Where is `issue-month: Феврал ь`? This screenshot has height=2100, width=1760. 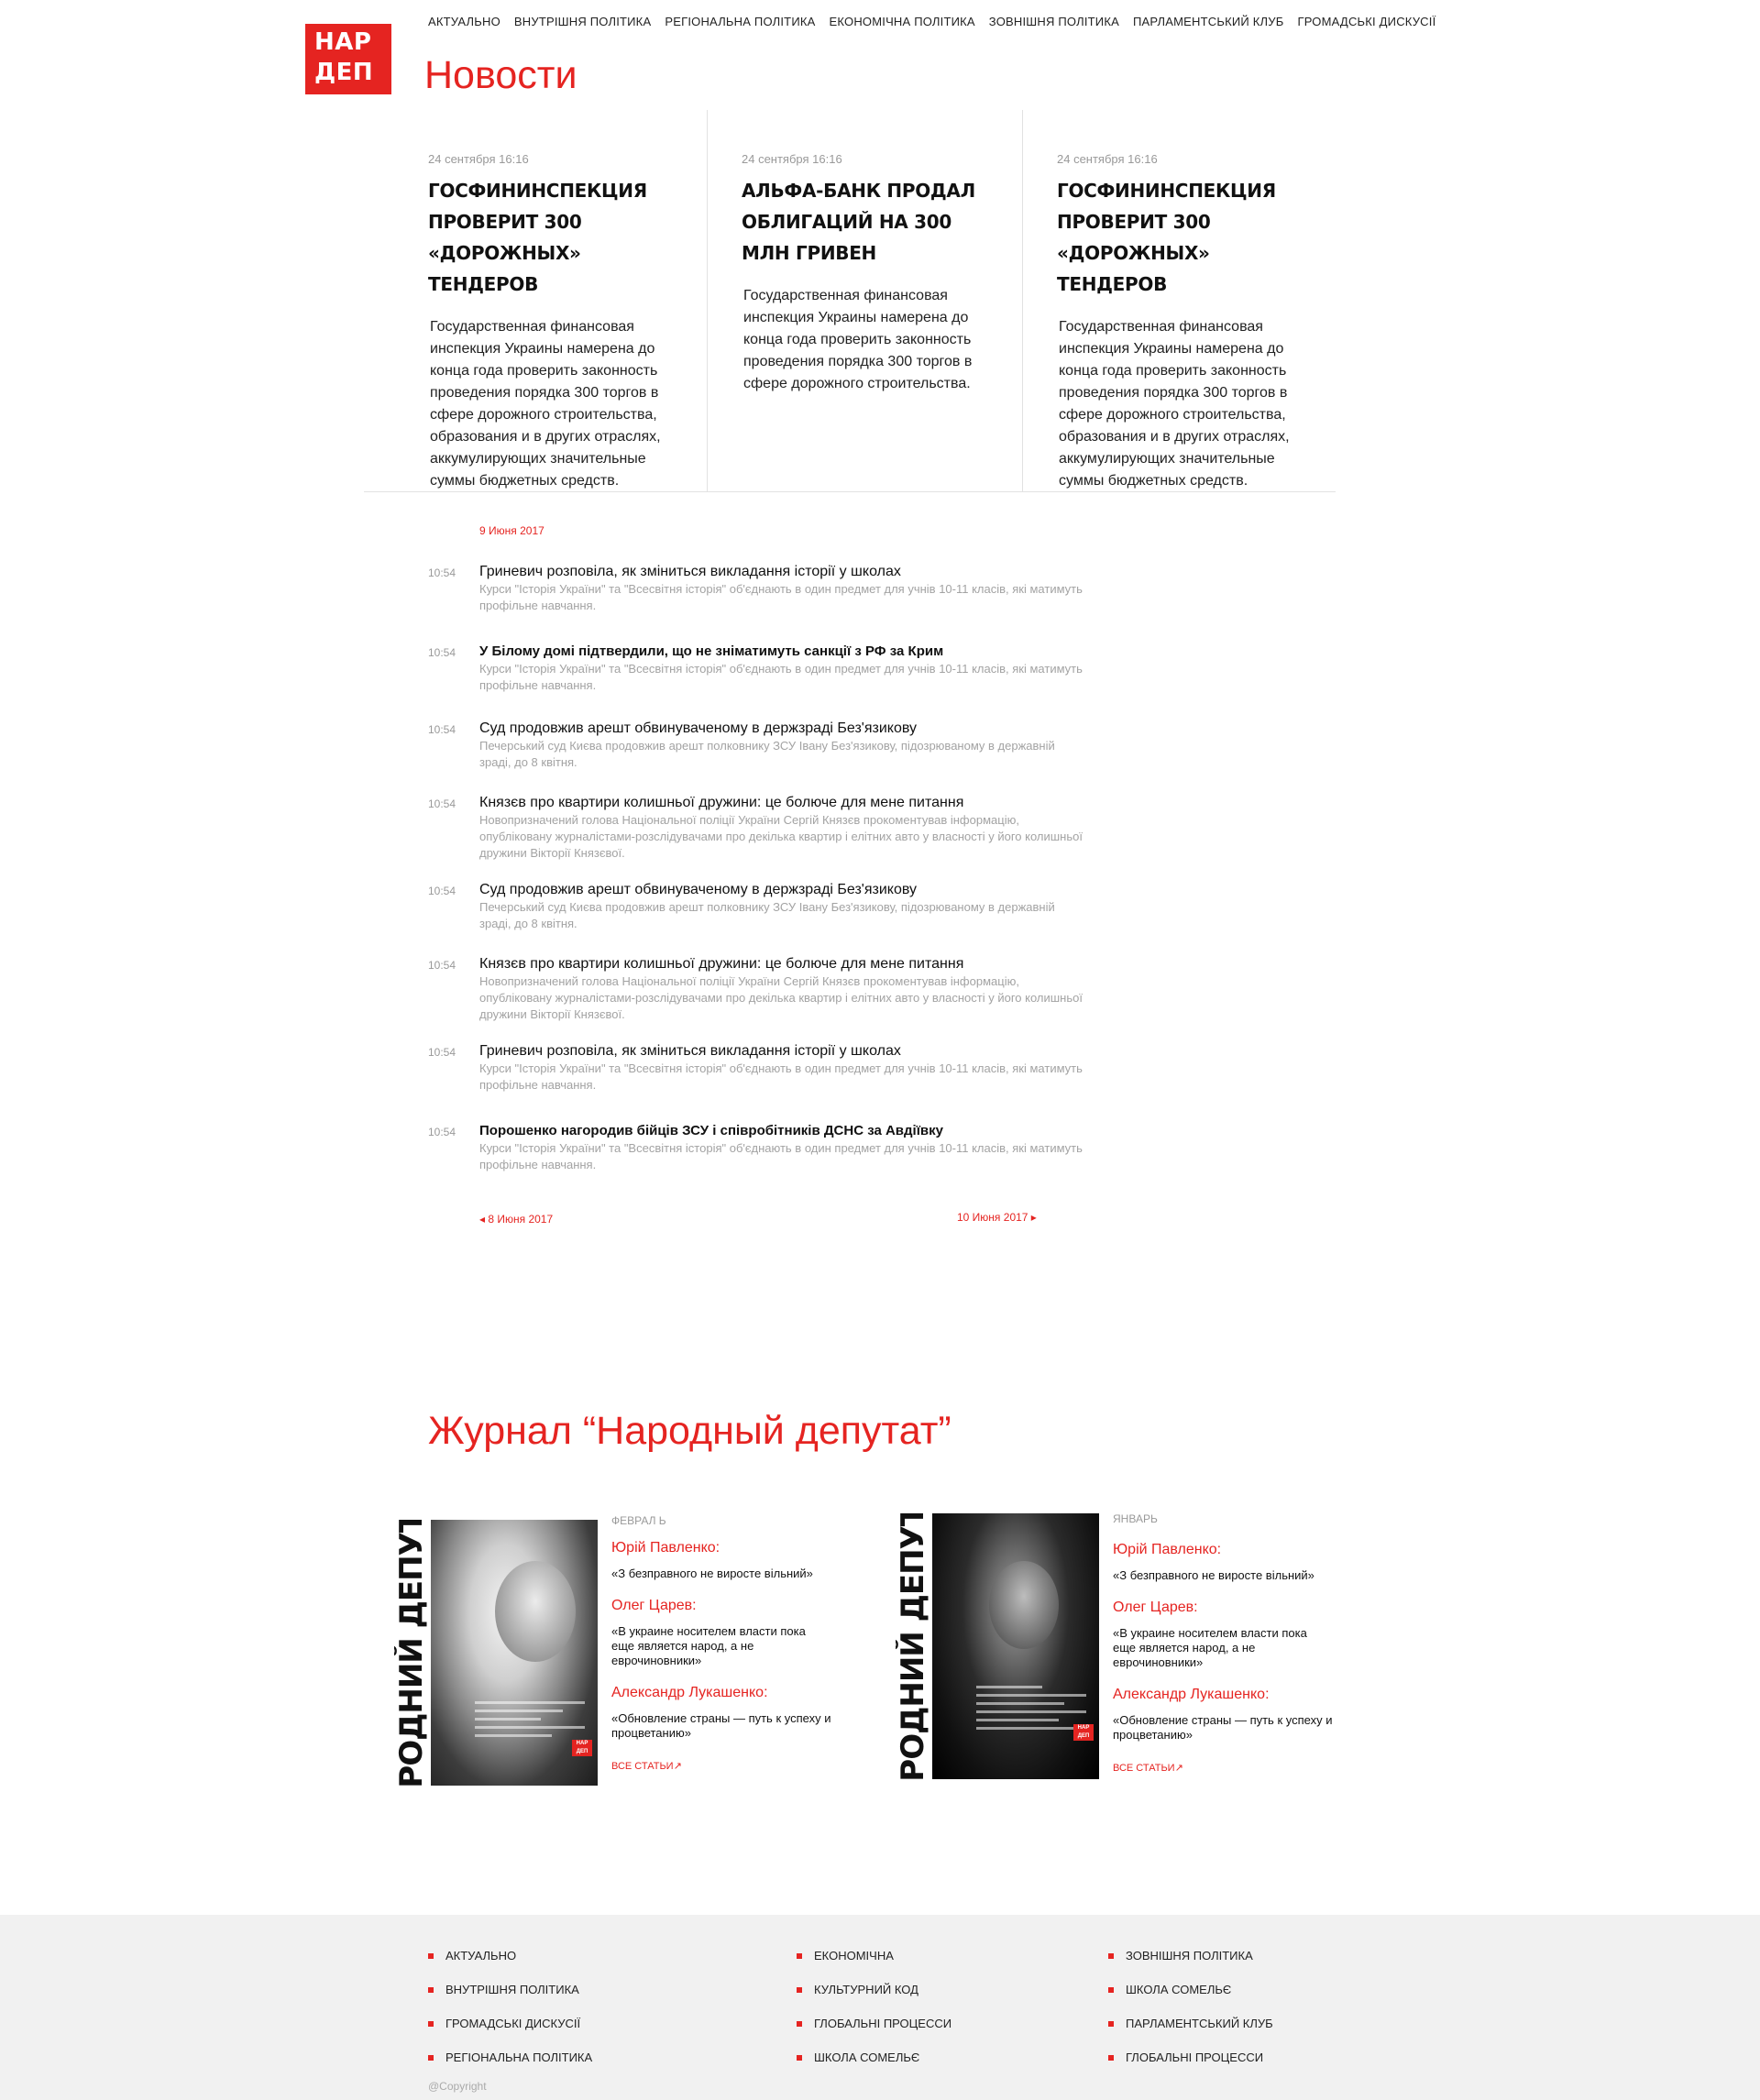 issue-month: Феврал ь is located at coordinates (638, 1520).